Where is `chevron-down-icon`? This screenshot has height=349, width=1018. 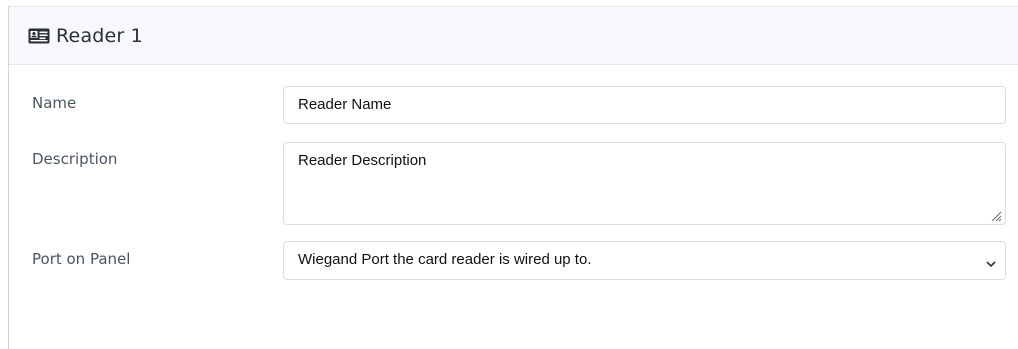 chevron-down-icon is located at coordinates (991, 262).